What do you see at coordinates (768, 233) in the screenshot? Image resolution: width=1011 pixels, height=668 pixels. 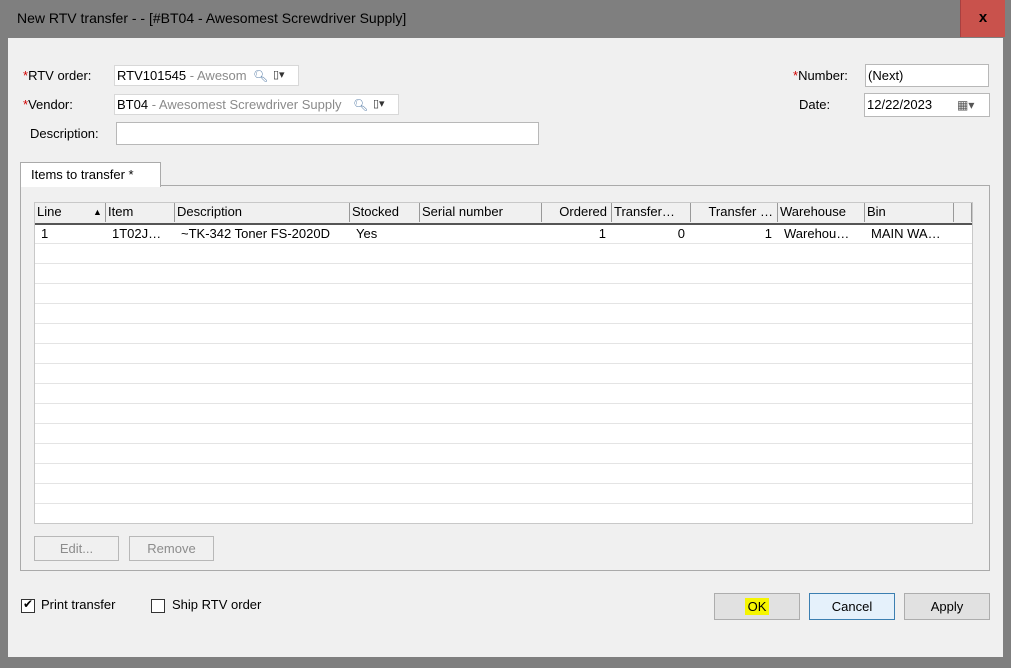 I see `cell-transfer: 1` at bounding box center [768, 233].